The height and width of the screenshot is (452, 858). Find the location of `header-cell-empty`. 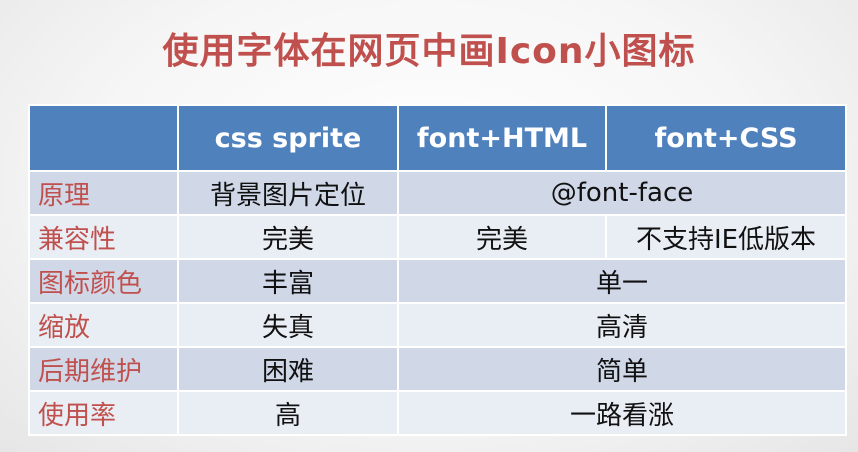

header-cell-empty is located at coordinates (103, 138).